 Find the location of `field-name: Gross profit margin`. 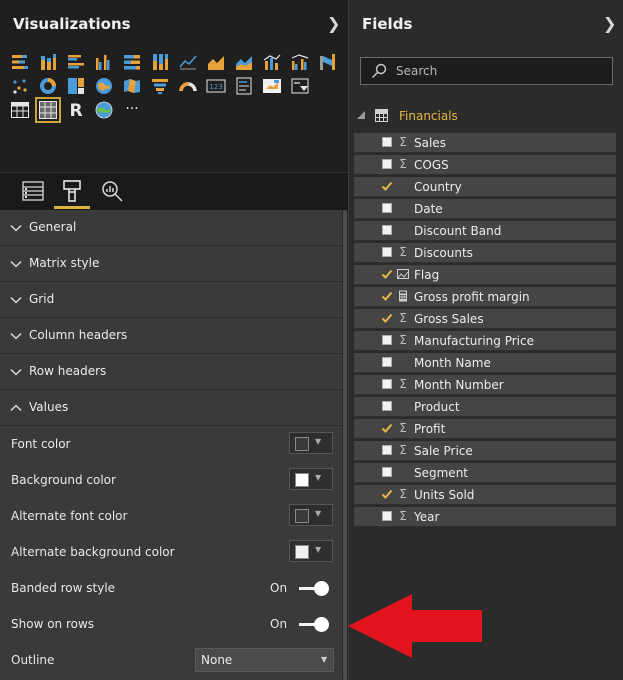

field-name: Gross profit margin is located at coordinates (472, 297).